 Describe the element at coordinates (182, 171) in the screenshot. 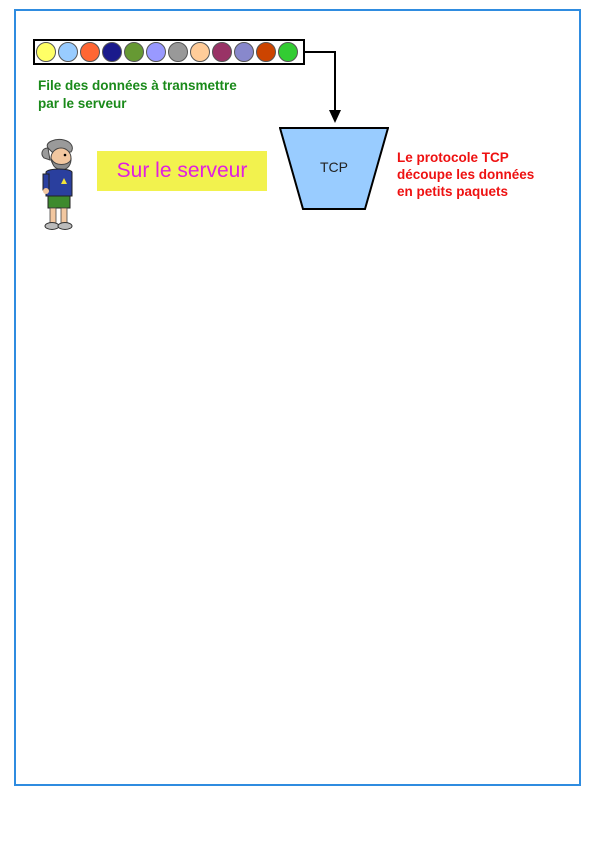

I see `server-badge: Sur le serveur` at that location.